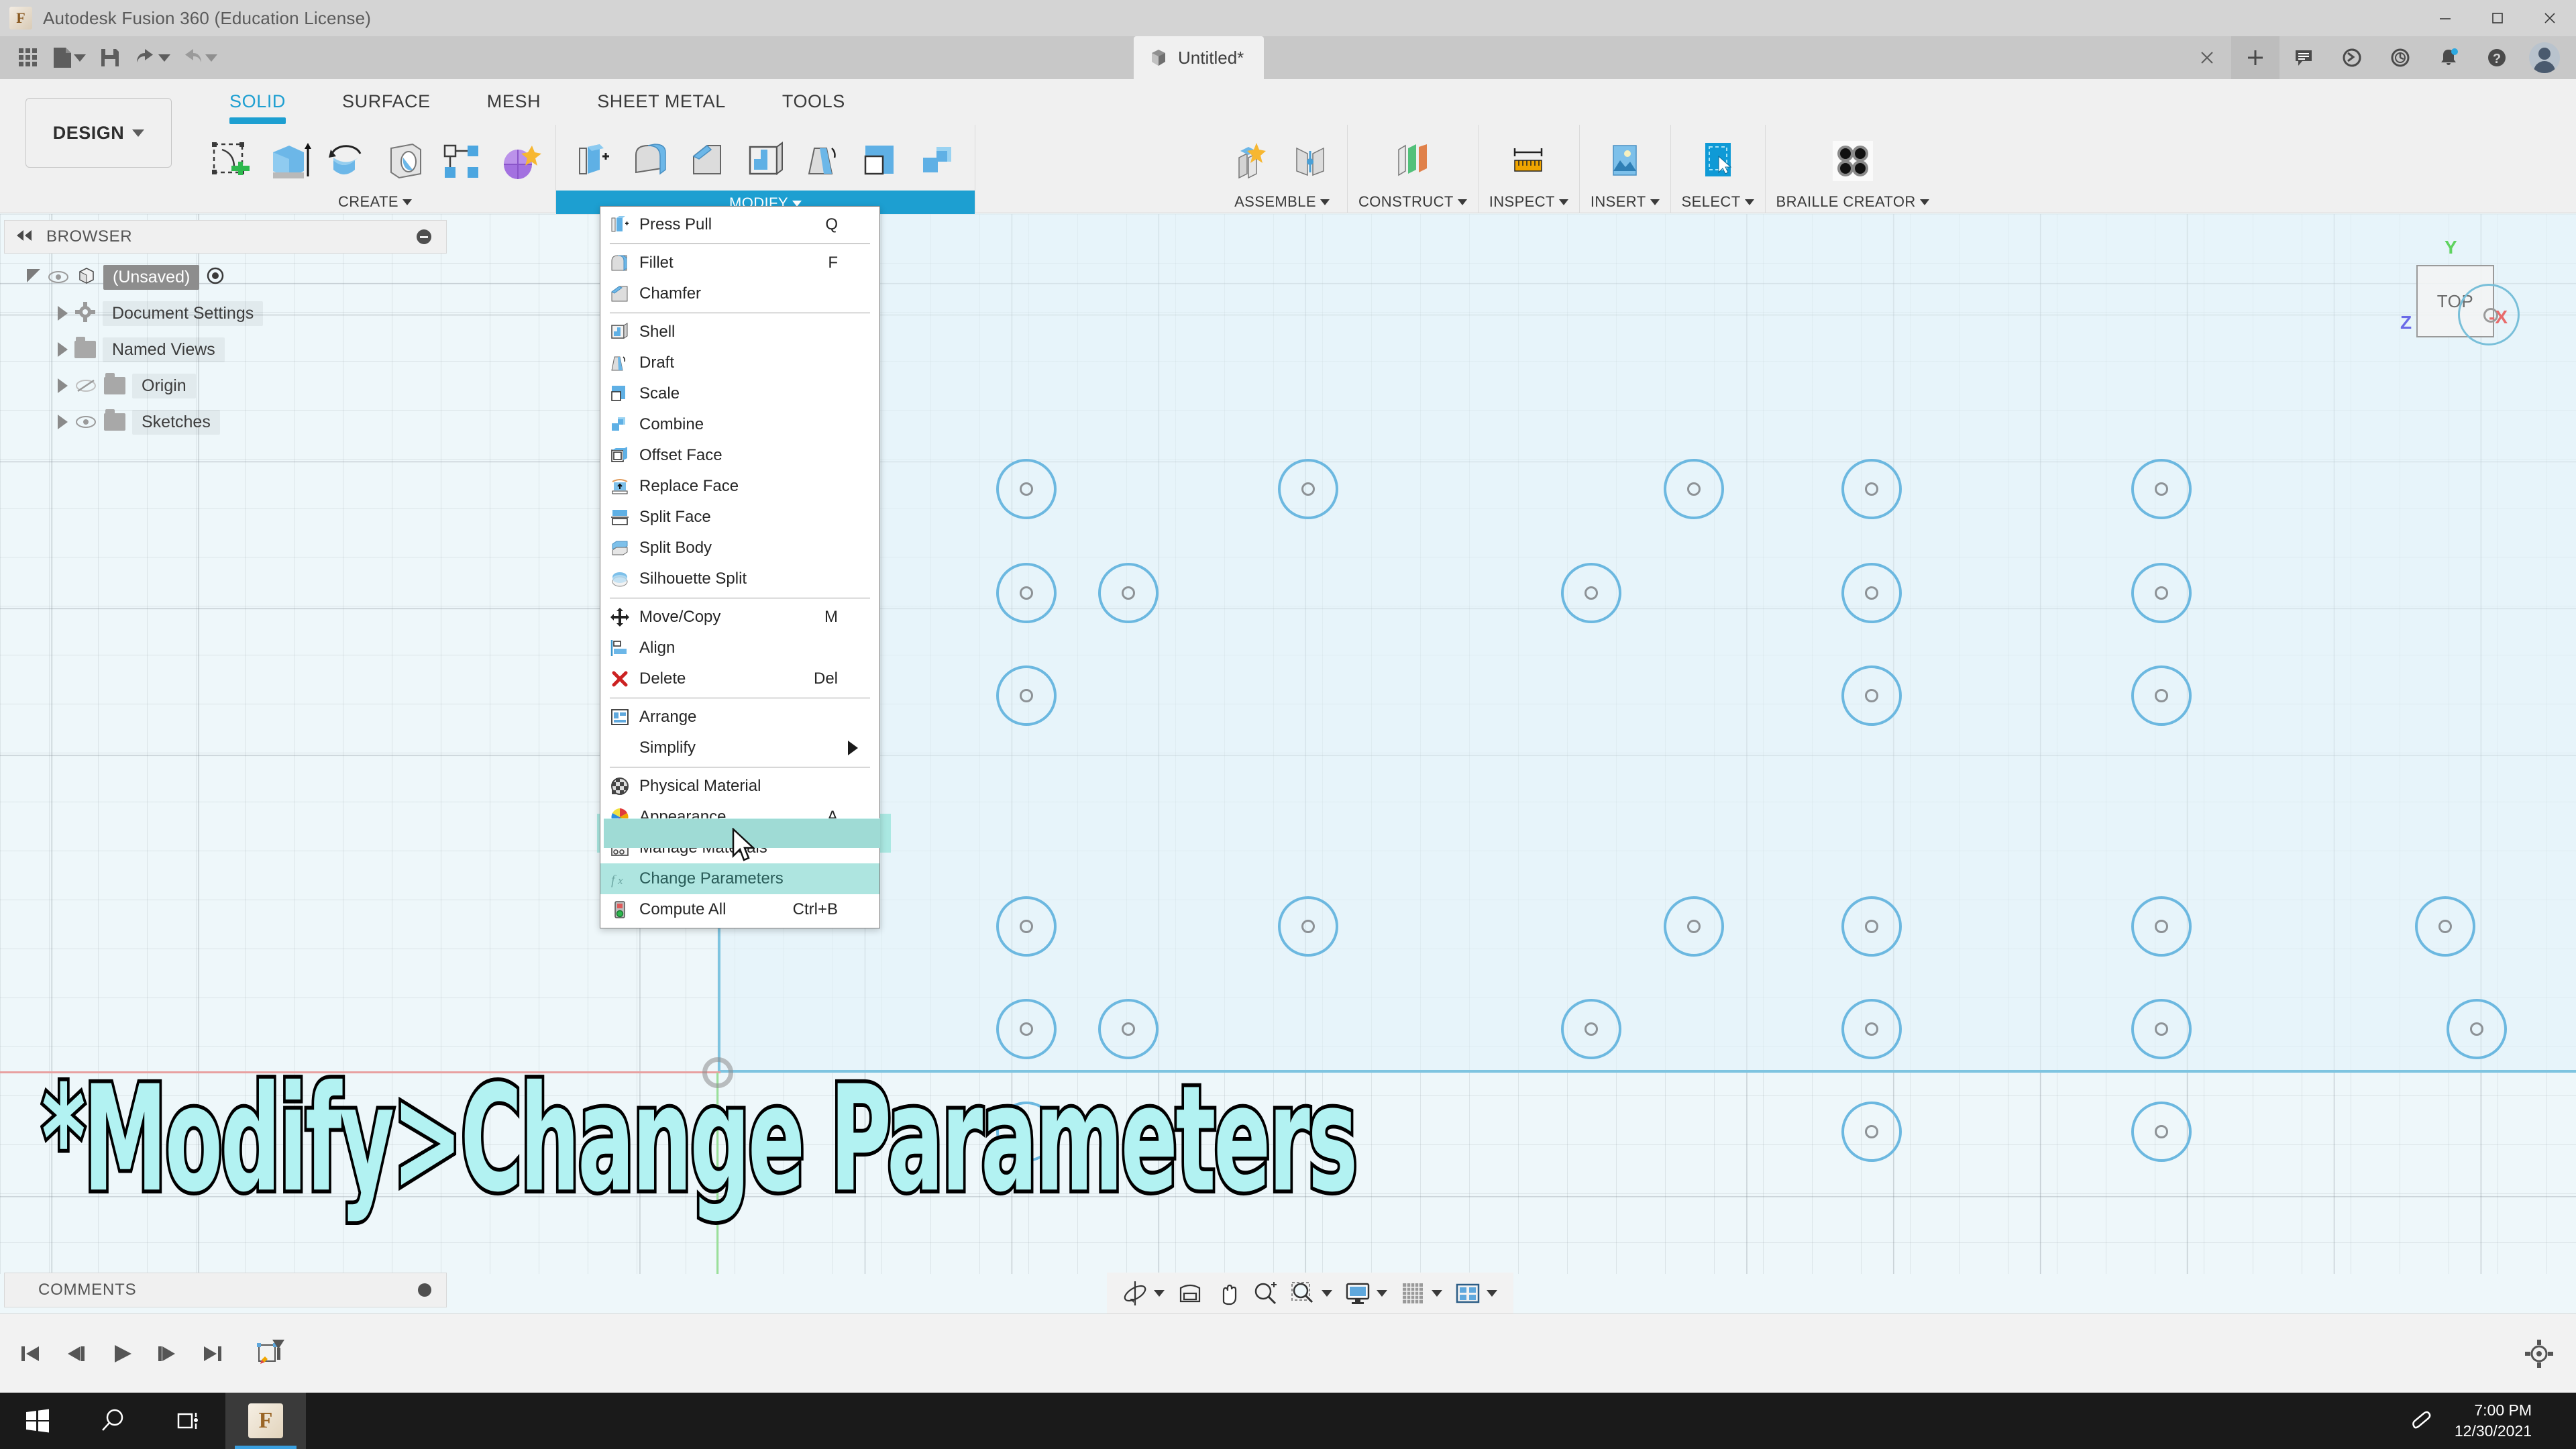 This screenshot has height=1449, width=2576. What do you see at coordinates (1624, 161) in the screenshot?
I see `insert-image-icon` at bounding box center [1624, 161].